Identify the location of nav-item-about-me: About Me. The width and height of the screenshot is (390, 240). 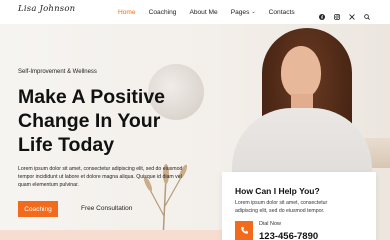
(203, 12).